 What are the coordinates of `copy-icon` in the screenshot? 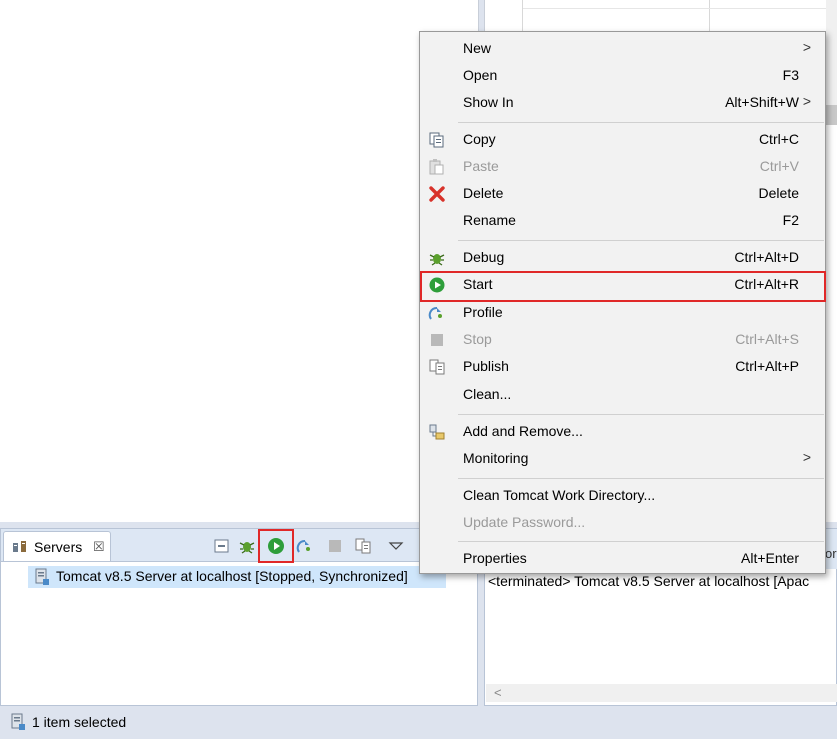 It's located at (436, 140).